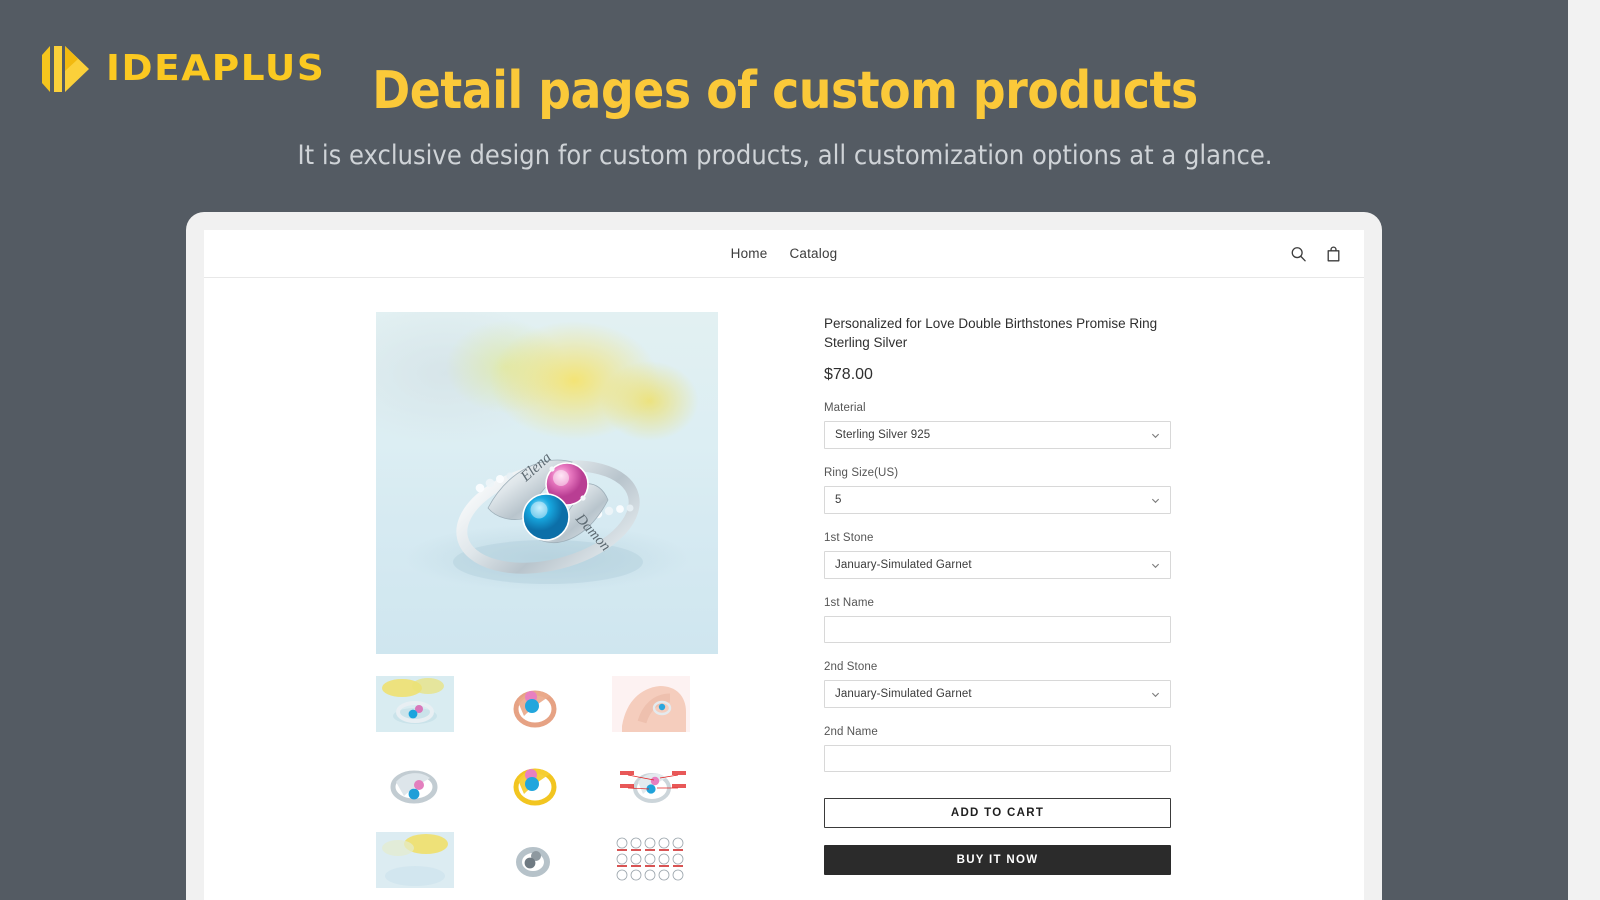  Describe the element at coordinates (903, 565) in the screenshot. I see `first-stone-select-value: January-Simulated Garnet` at that location.